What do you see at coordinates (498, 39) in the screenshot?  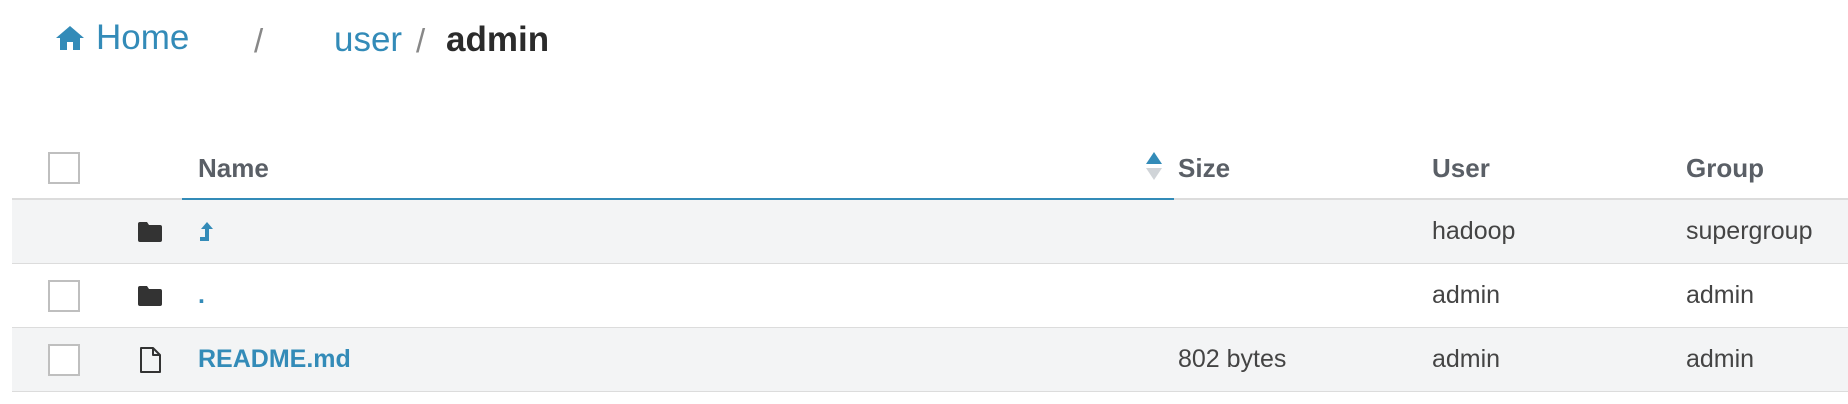 I see `breadcrumb-current: admin` at bounding box center [498, 39].